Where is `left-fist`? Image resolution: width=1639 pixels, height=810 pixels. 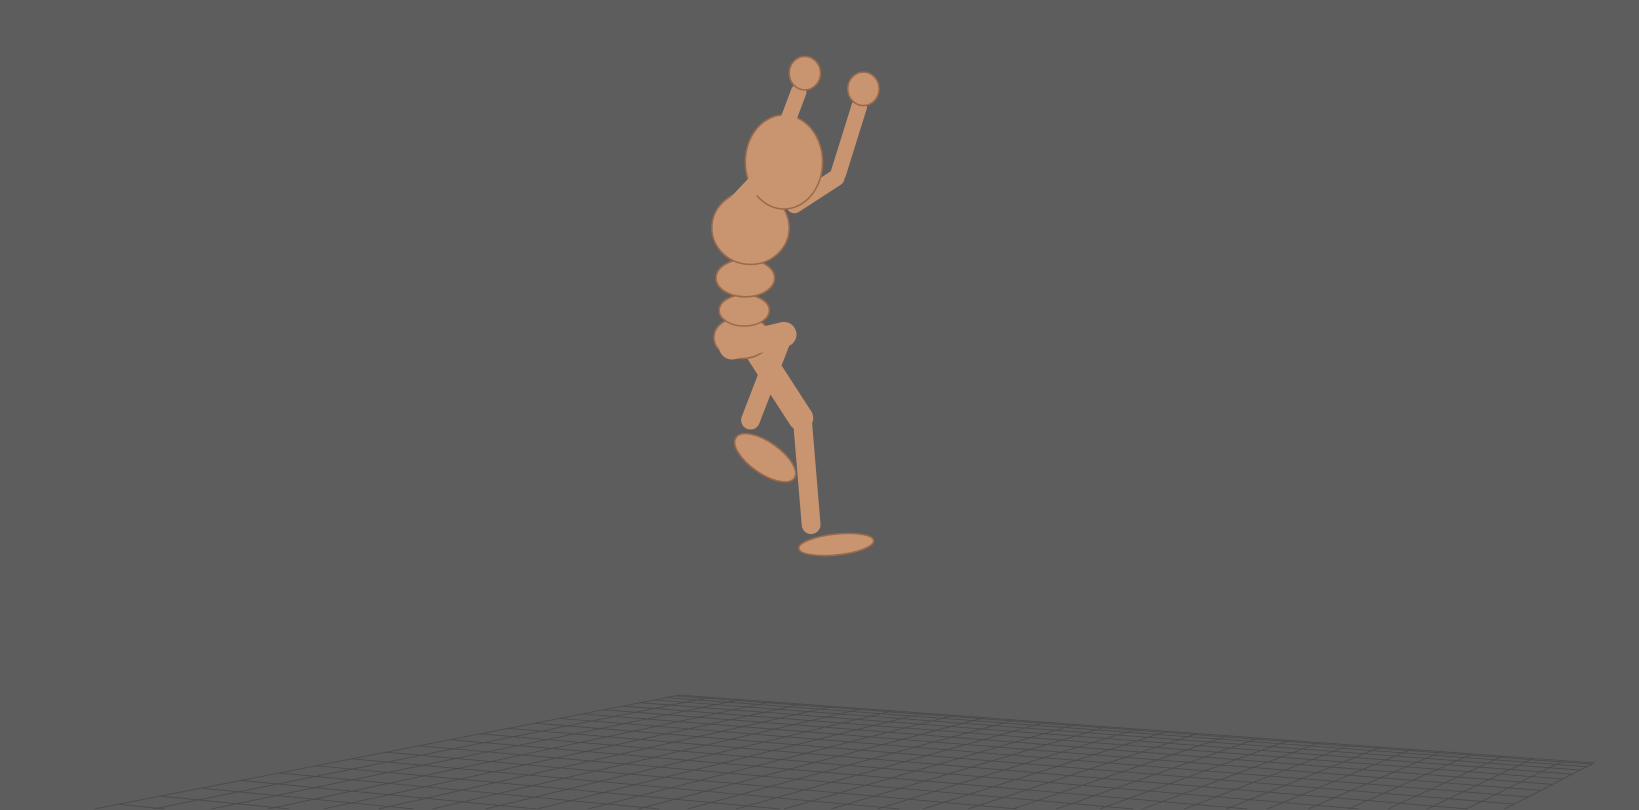
left-fist is located at coordinates (805, 73).